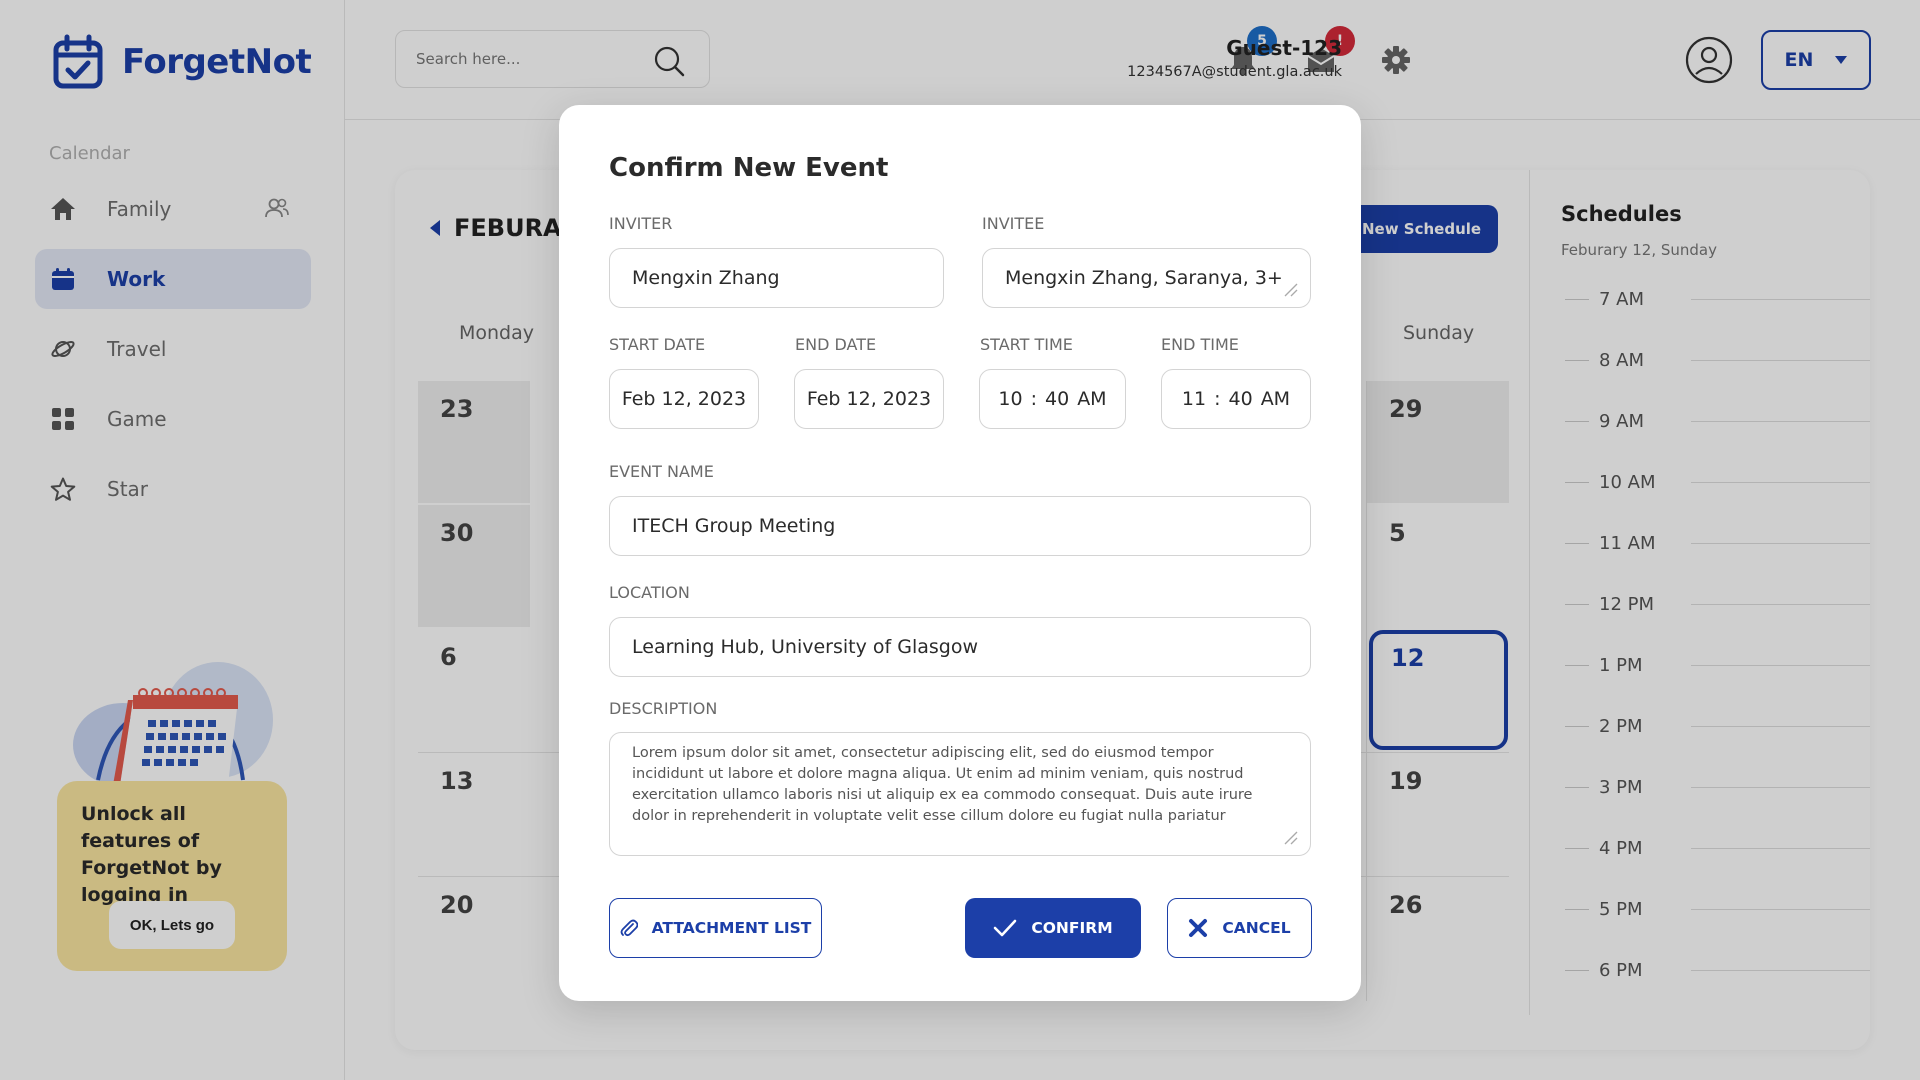 The image size is (1920, 1080). I want to click on event-name-field: ITECH Group Meeting, so click(960, 526).